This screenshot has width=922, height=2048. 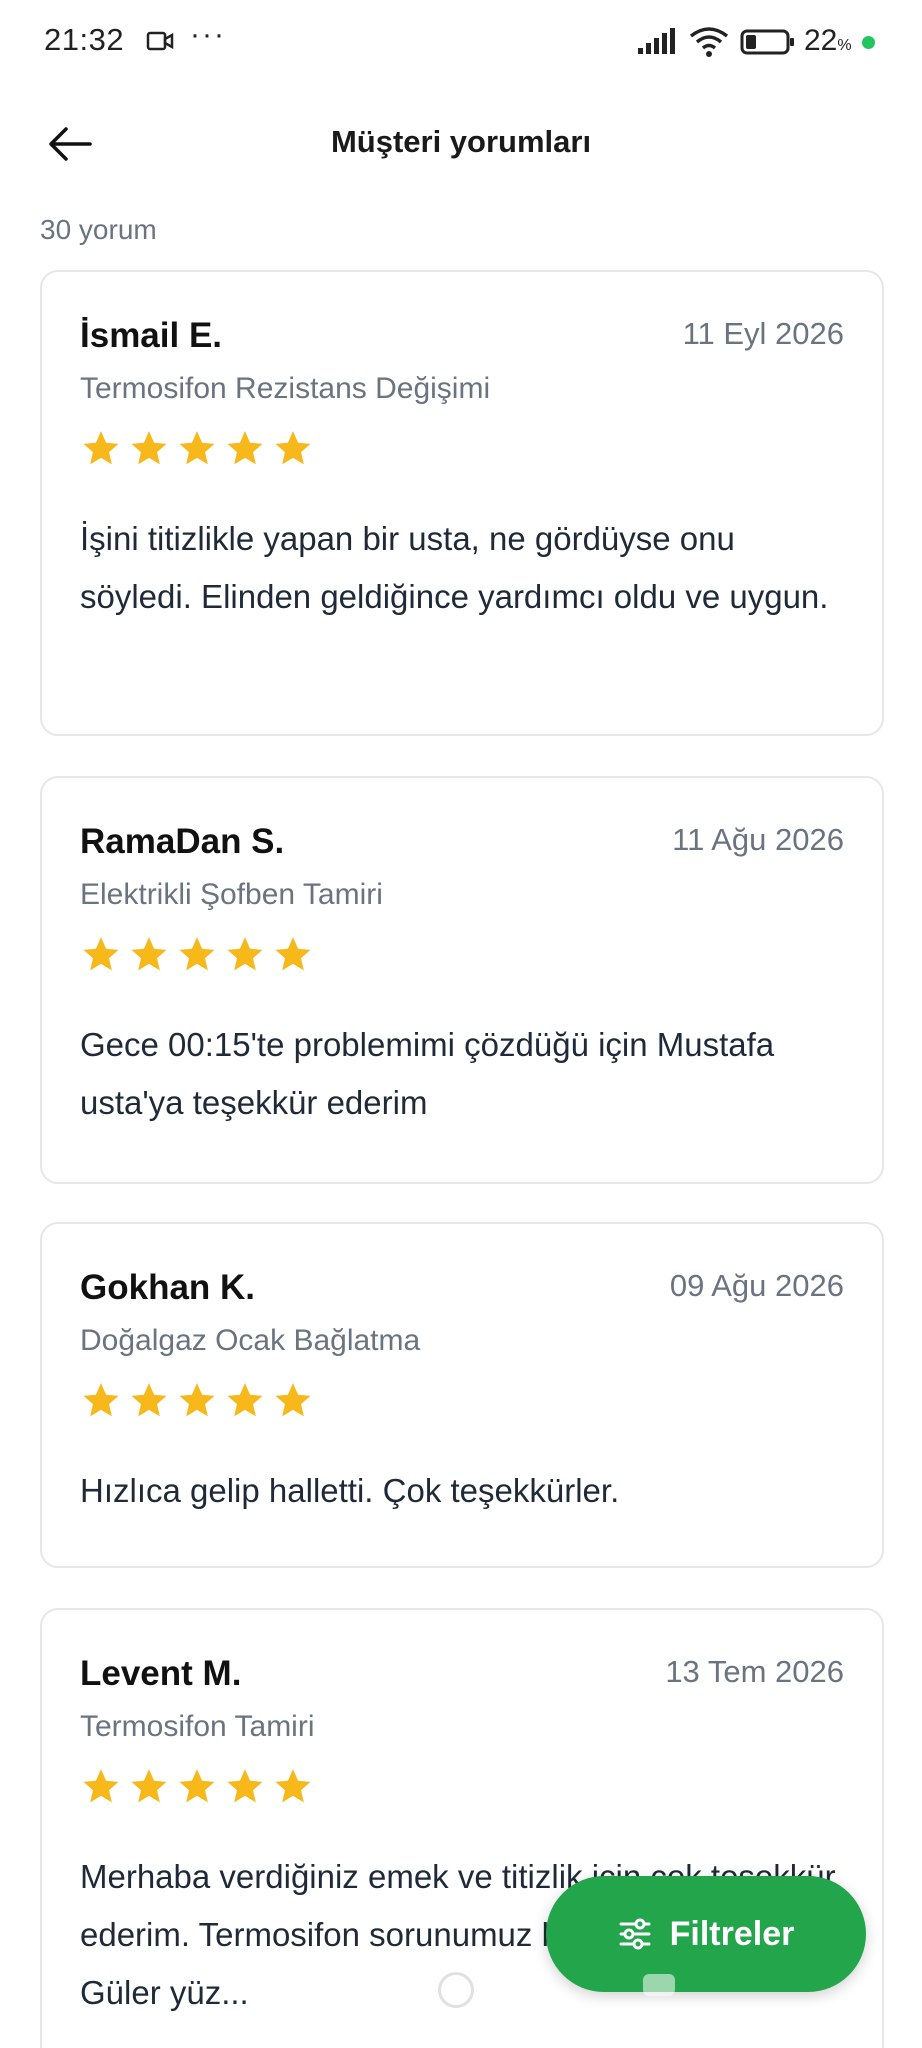 What do you see at coordinates (84, 39) in the screenshot?
I see `status-time: 21:32` at bounding box center [84, 39].